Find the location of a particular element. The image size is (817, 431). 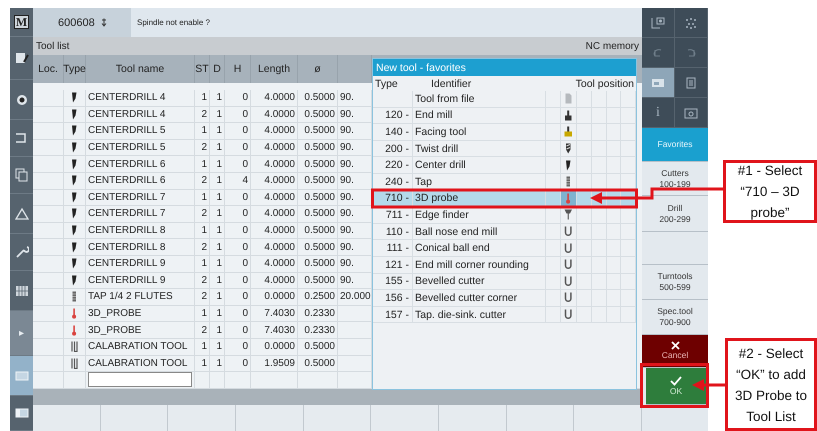

tool-name: Ball nose end mill is located at coordinates (479, 232).